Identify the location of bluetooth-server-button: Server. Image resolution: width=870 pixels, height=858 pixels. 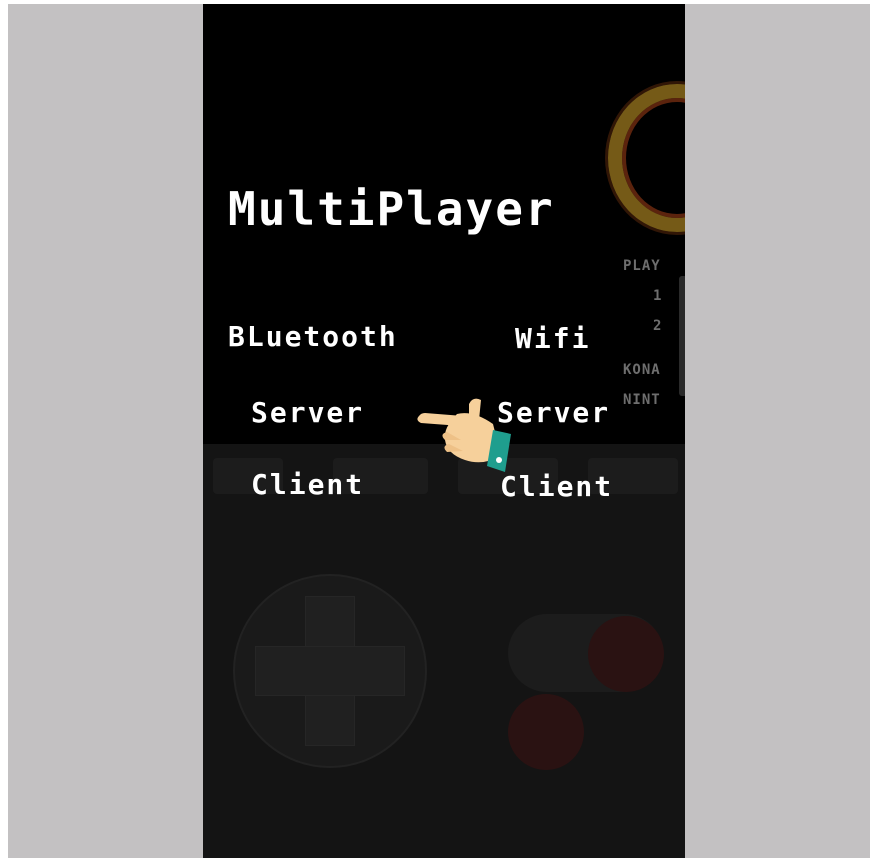
(307, 412).